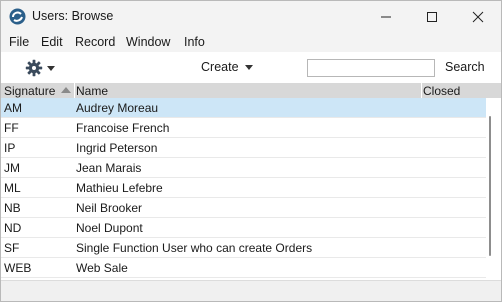 Image resolution: width=502 pixels, height=302 pixels. I want to click on cell-name: Neil Brooker, so click(109, 208).